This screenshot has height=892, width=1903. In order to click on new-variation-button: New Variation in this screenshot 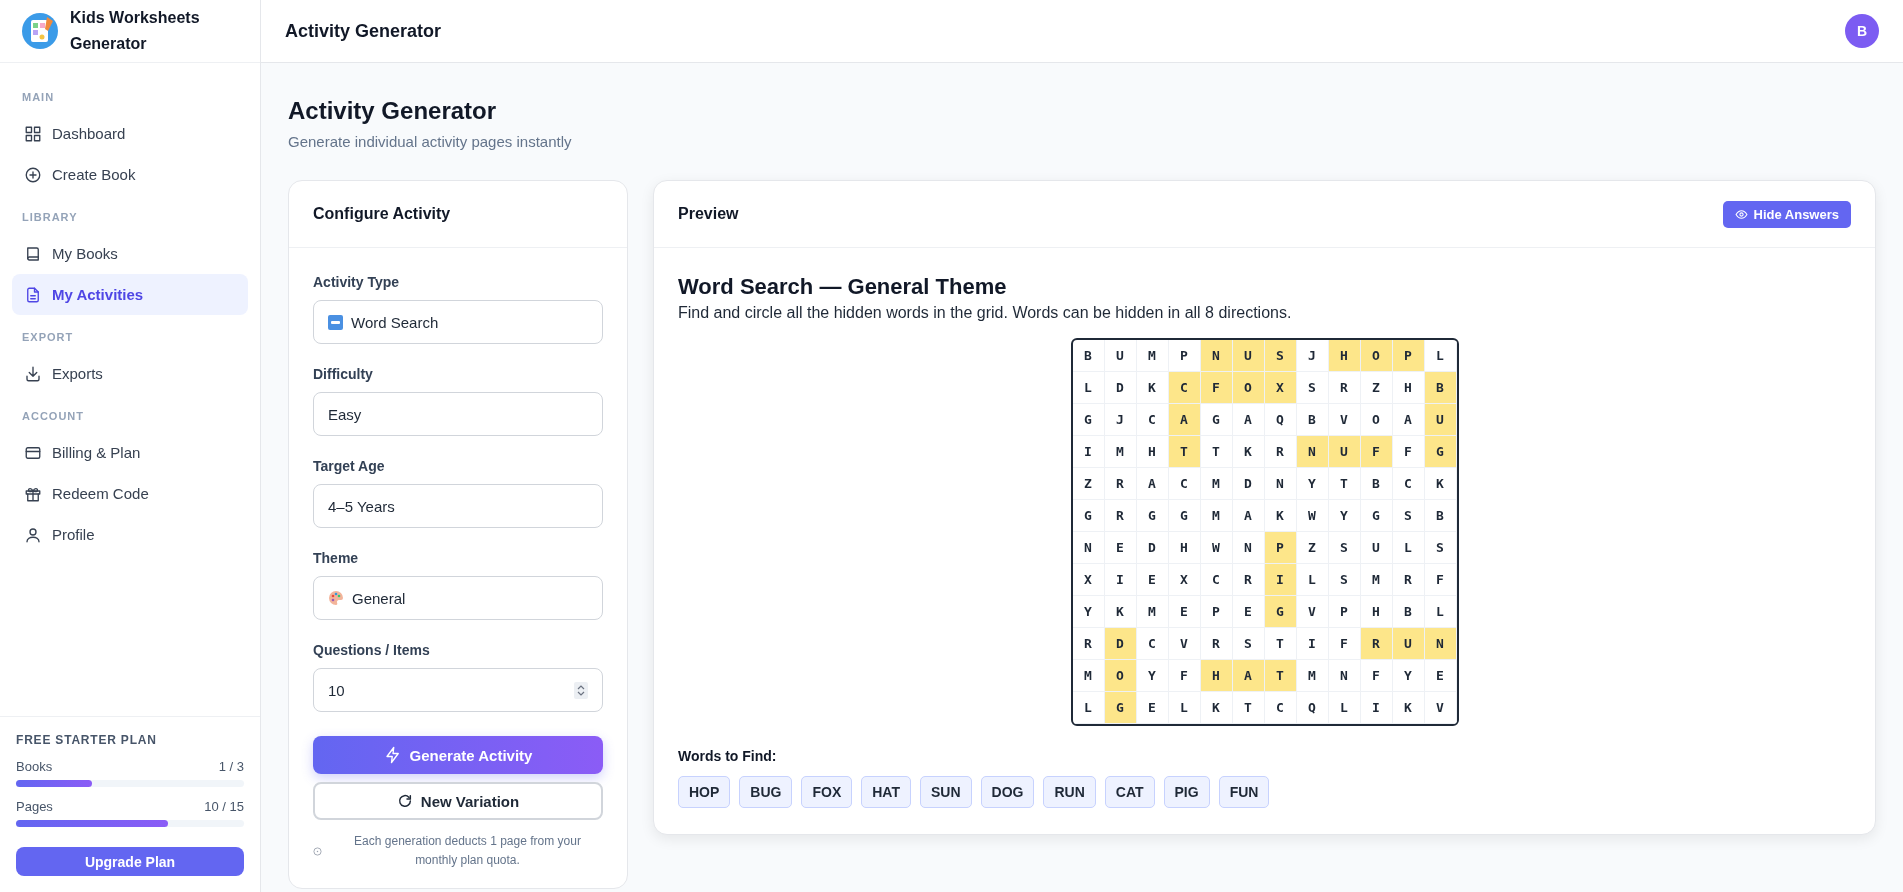, I will do `click(458, 801)`.